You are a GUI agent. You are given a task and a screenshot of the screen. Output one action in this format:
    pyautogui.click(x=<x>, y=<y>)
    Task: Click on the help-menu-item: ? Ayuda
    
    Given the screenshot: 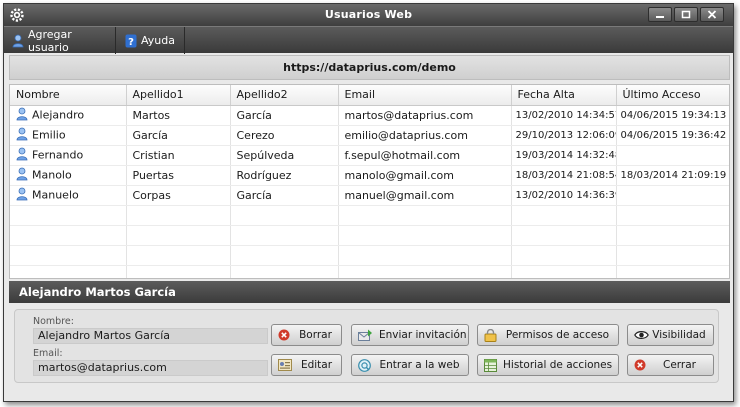 What is the action you would take?
    pyautogui.click(x=151, y=40)
    